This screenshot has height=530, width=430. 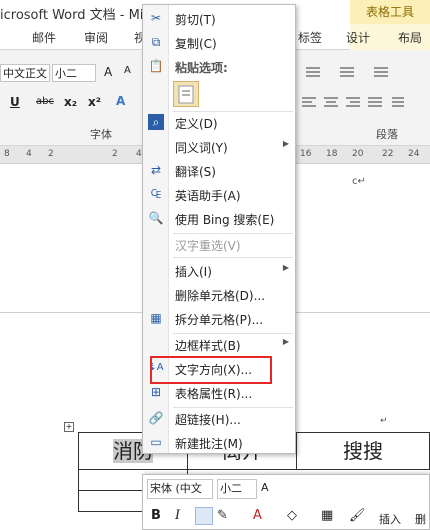 What do you see at coordinates (265, 487) in the screenshot?
I see `mini-grow-font-button: A` at bounding box center [265, 487].